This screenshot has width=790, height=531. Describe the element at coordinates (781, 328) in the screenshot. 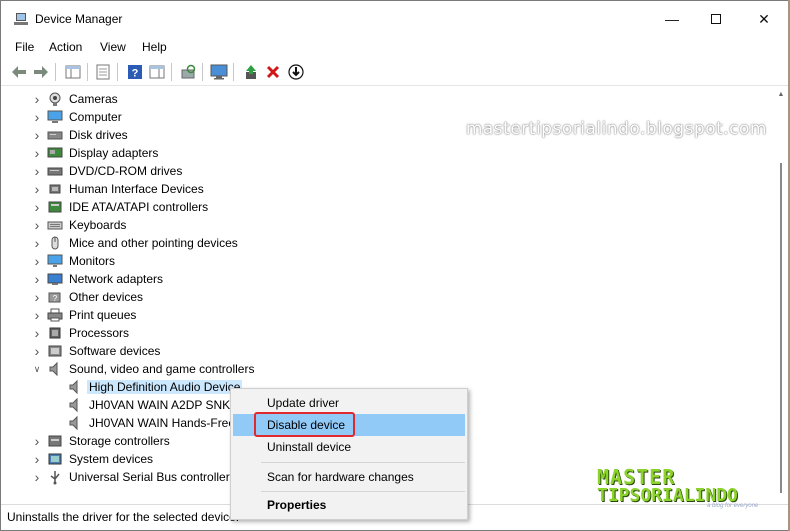

I see `scroll-thumb` at that location.